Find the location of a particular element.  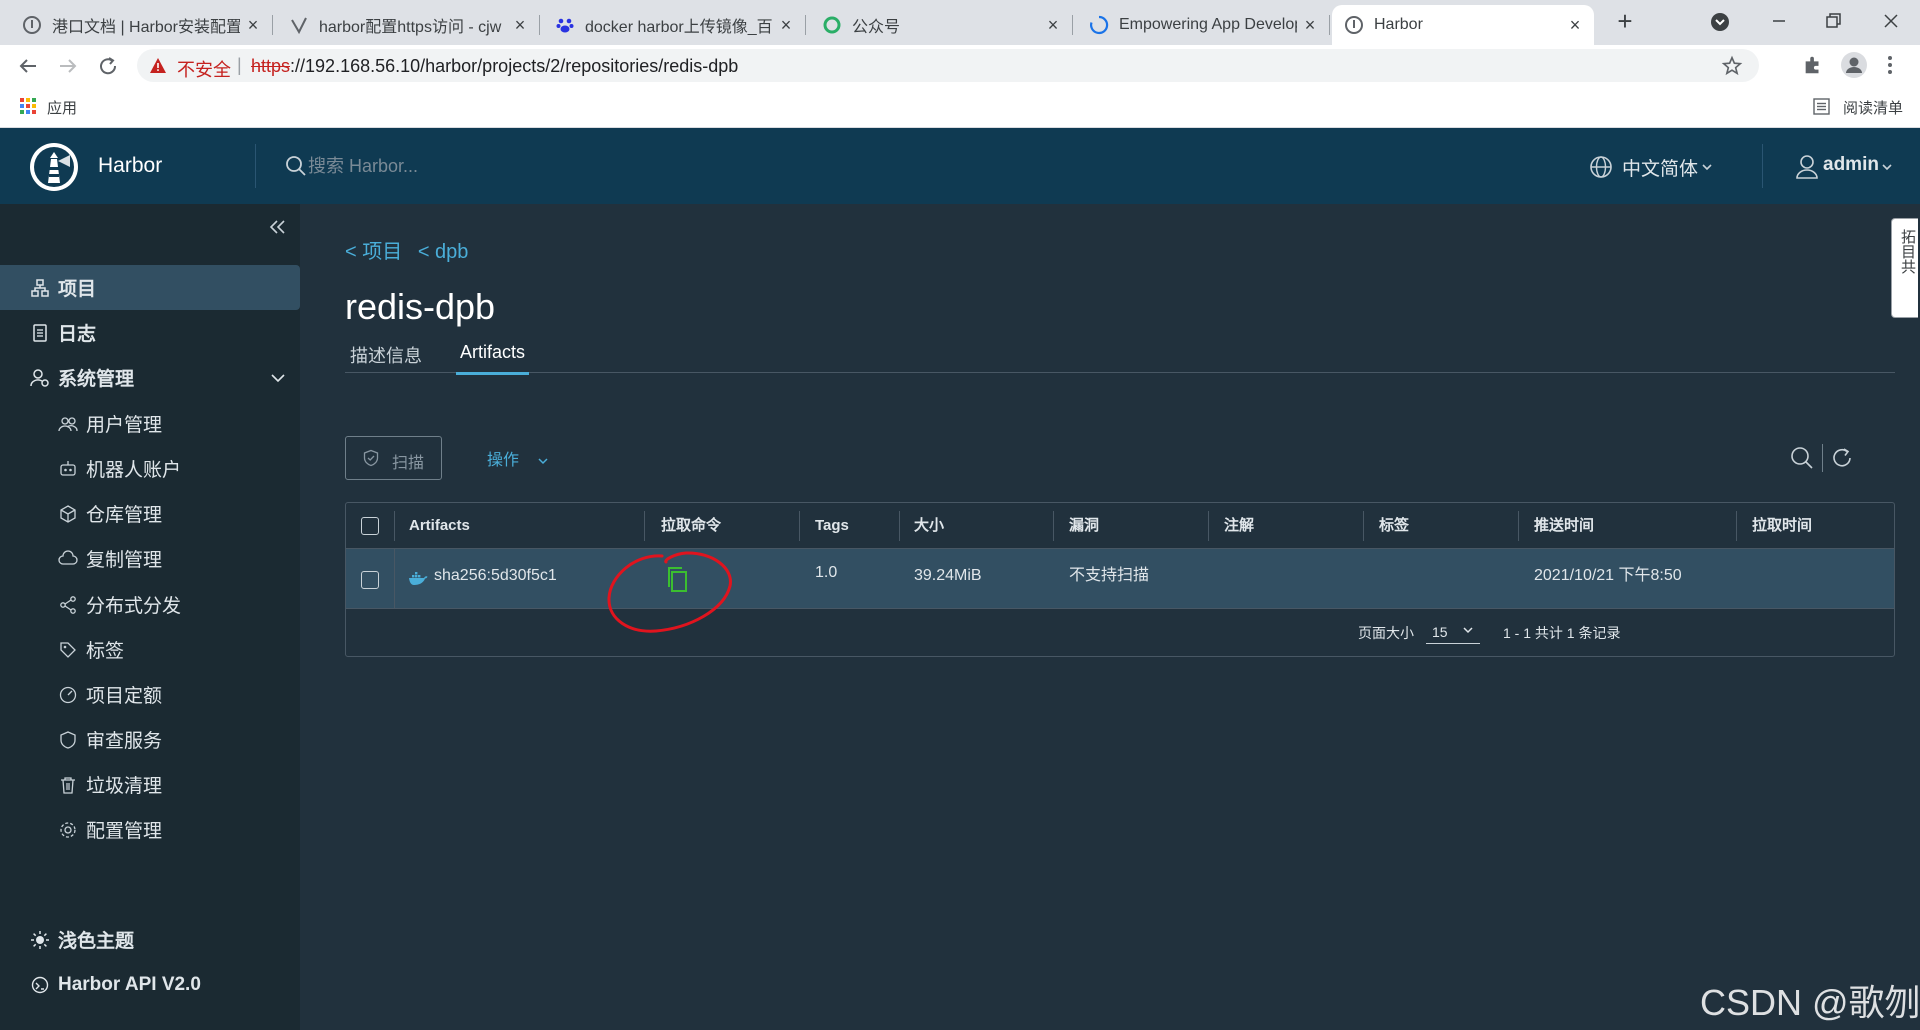

new-tab-button: + is located at coordinates (1625, 21).